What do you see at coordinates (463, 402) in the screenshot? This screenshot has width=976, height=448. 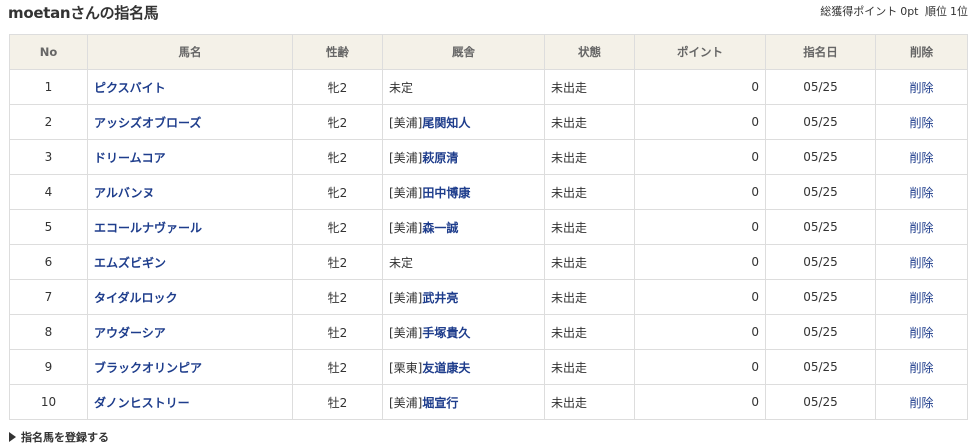 I see `stable-cell: [美浦]堀宣行` at bounding box center [463, 402].